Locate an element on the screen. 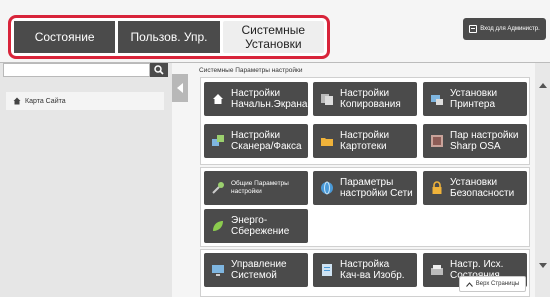 The height and width of the screenshot is (297, 550). top-of-page-label: Верх Страницы is located at coordinates (497, 284).